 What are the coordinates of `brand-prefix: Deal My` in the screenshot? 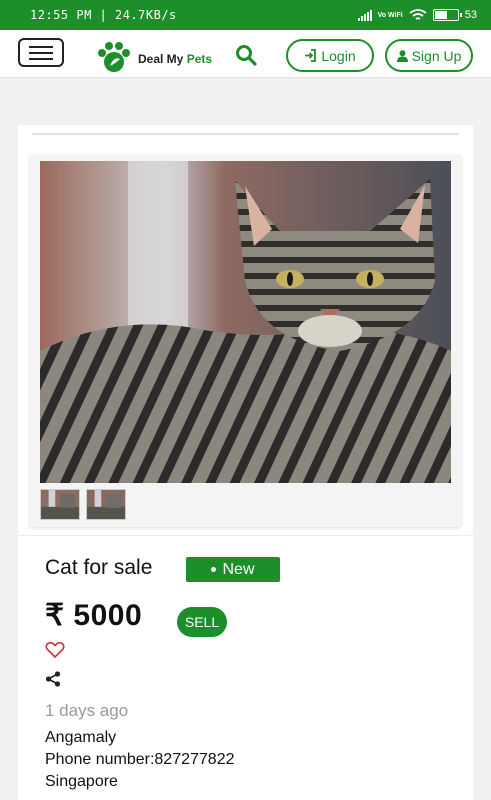 It's located at (161, 59).